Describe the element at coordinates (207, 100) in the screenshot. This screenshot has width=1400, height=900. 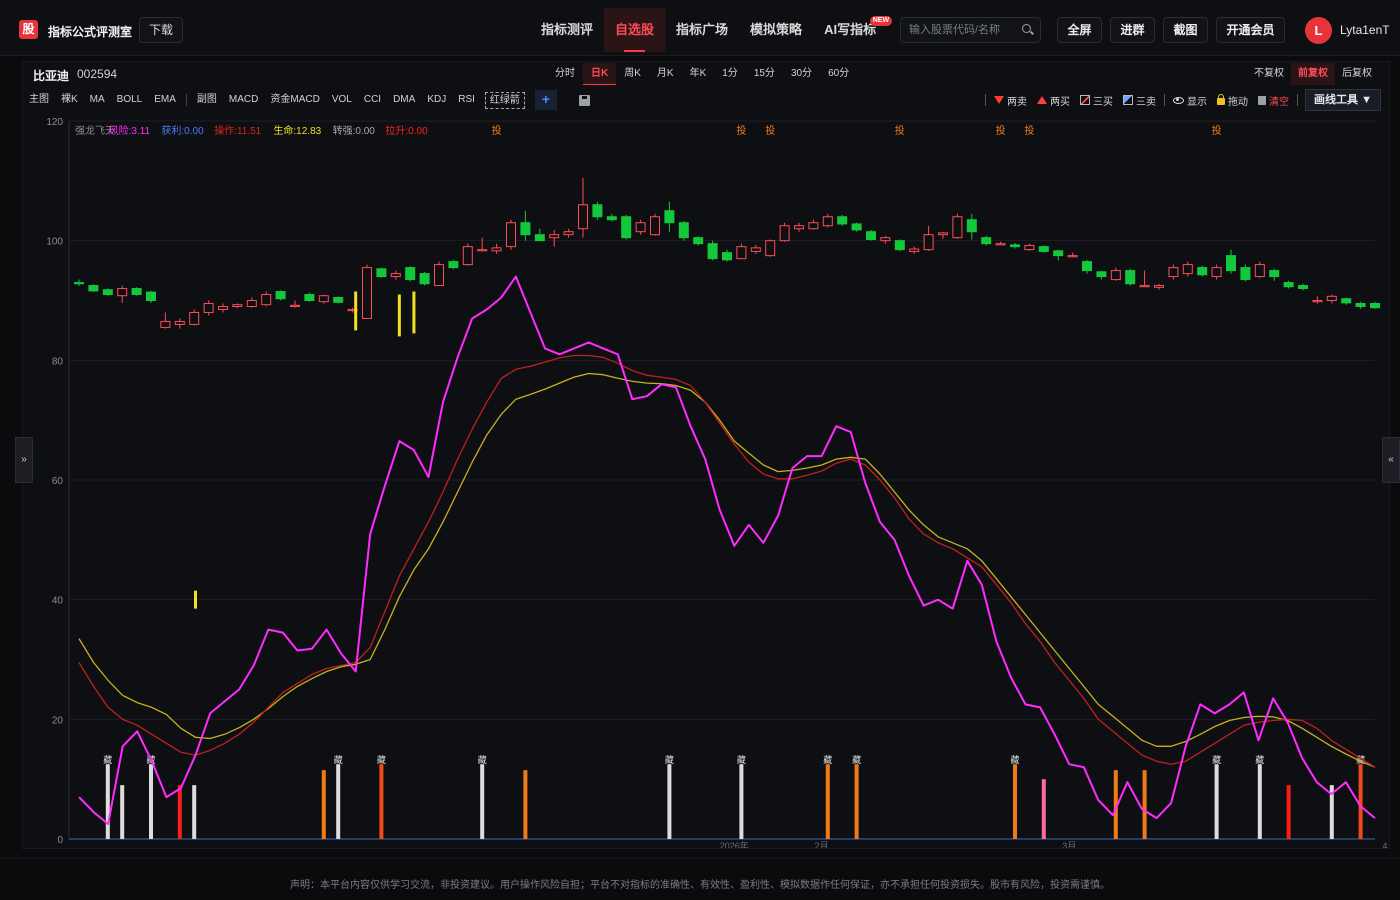
I see `indicator-sub-chart: 副图` at that location.